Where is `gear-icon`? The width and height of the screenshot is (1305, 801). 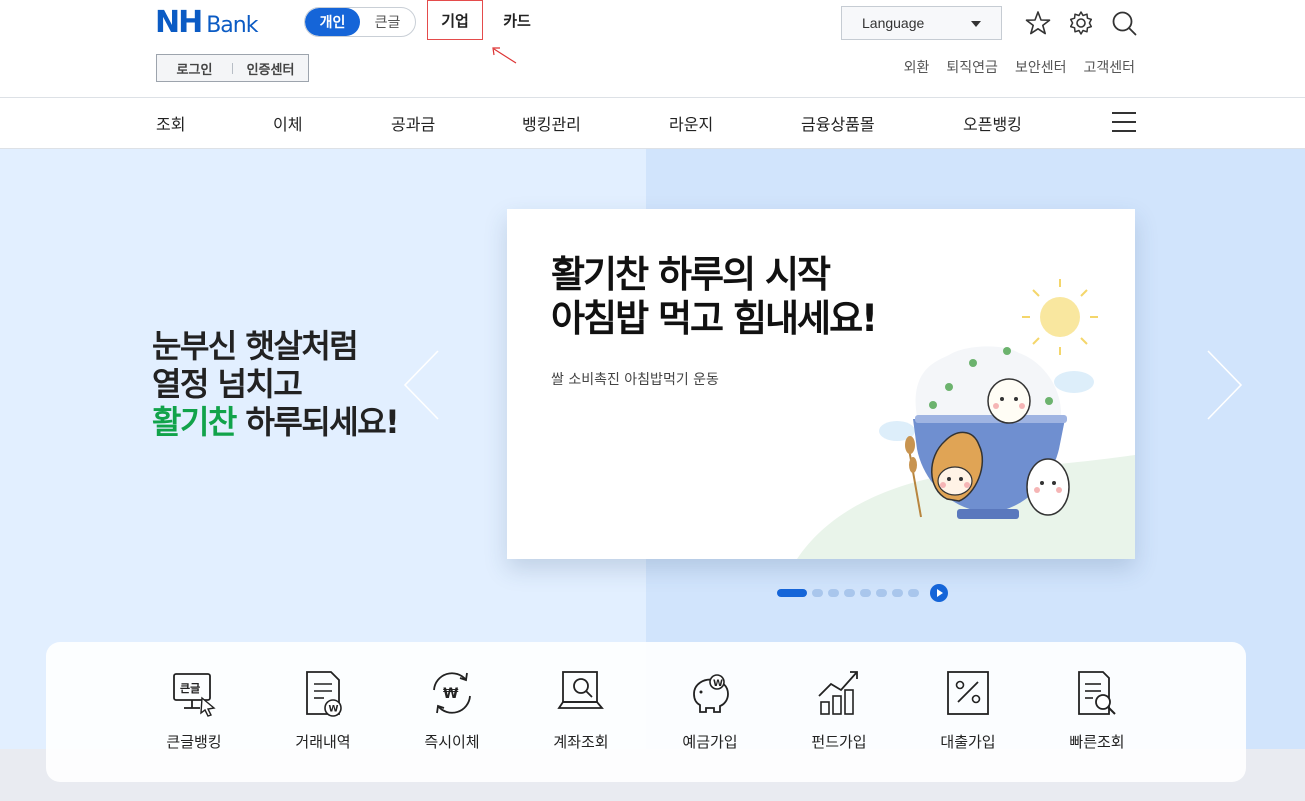 gear-icon is located at coordinates (1081, 23).